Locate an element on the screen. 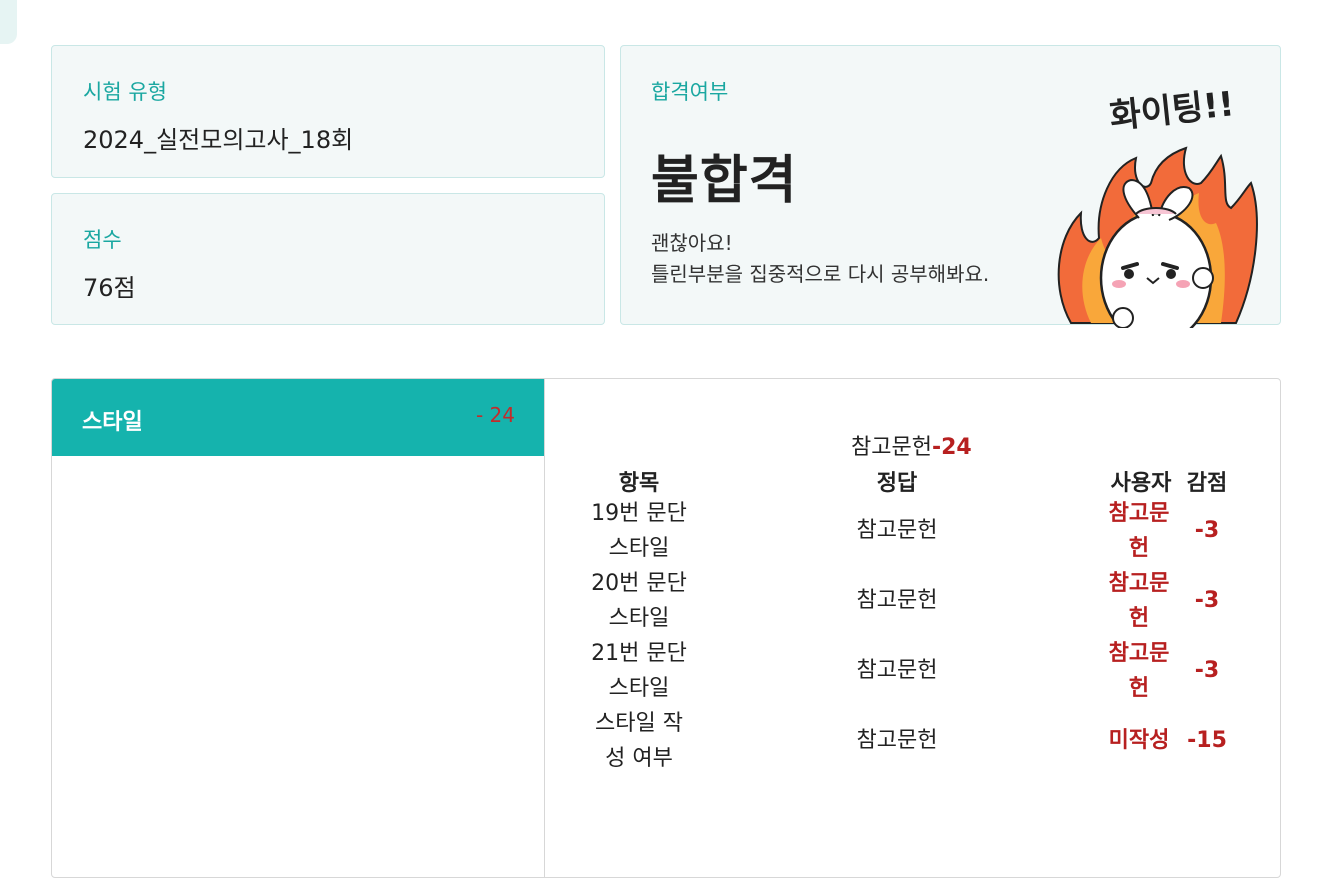 This screenshot has width=1326, height=878. table-caption: 참고문헌-24 is located at coordinates (911, 445).